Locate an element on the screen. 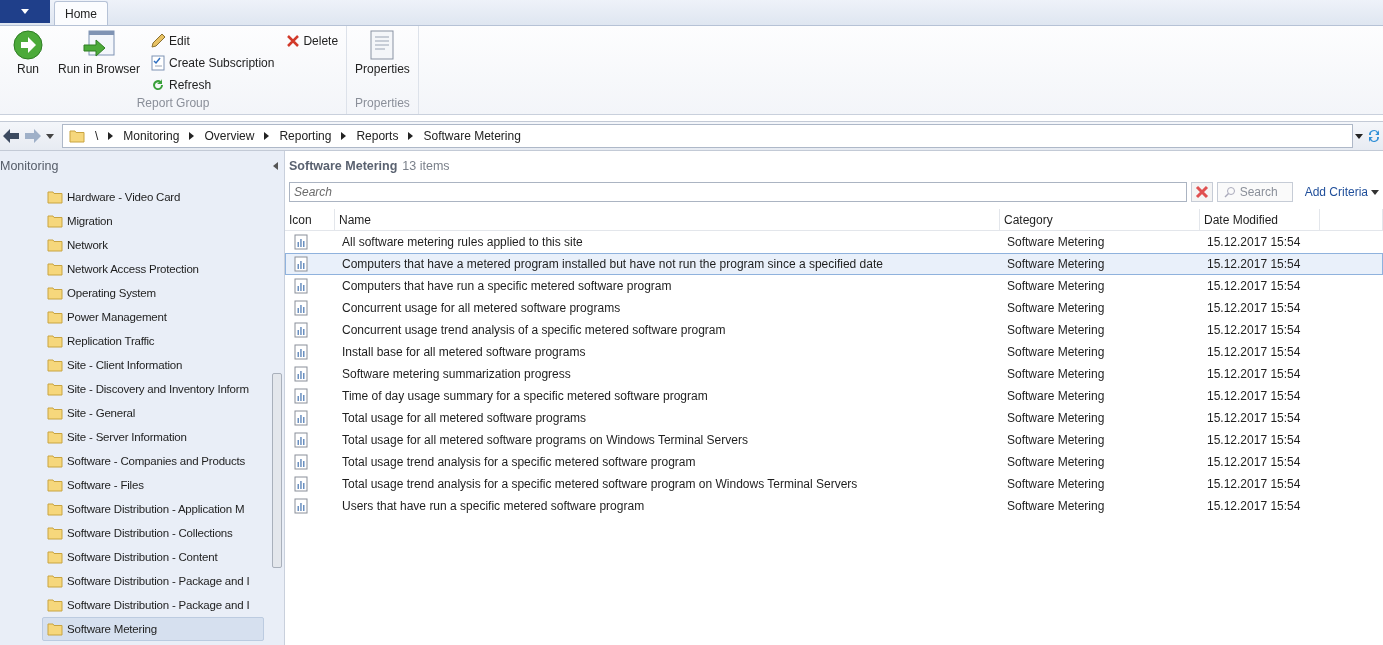 This screenshot has width=1383, height=645. tree-item: Power Management is located at coordinates (153, 317).